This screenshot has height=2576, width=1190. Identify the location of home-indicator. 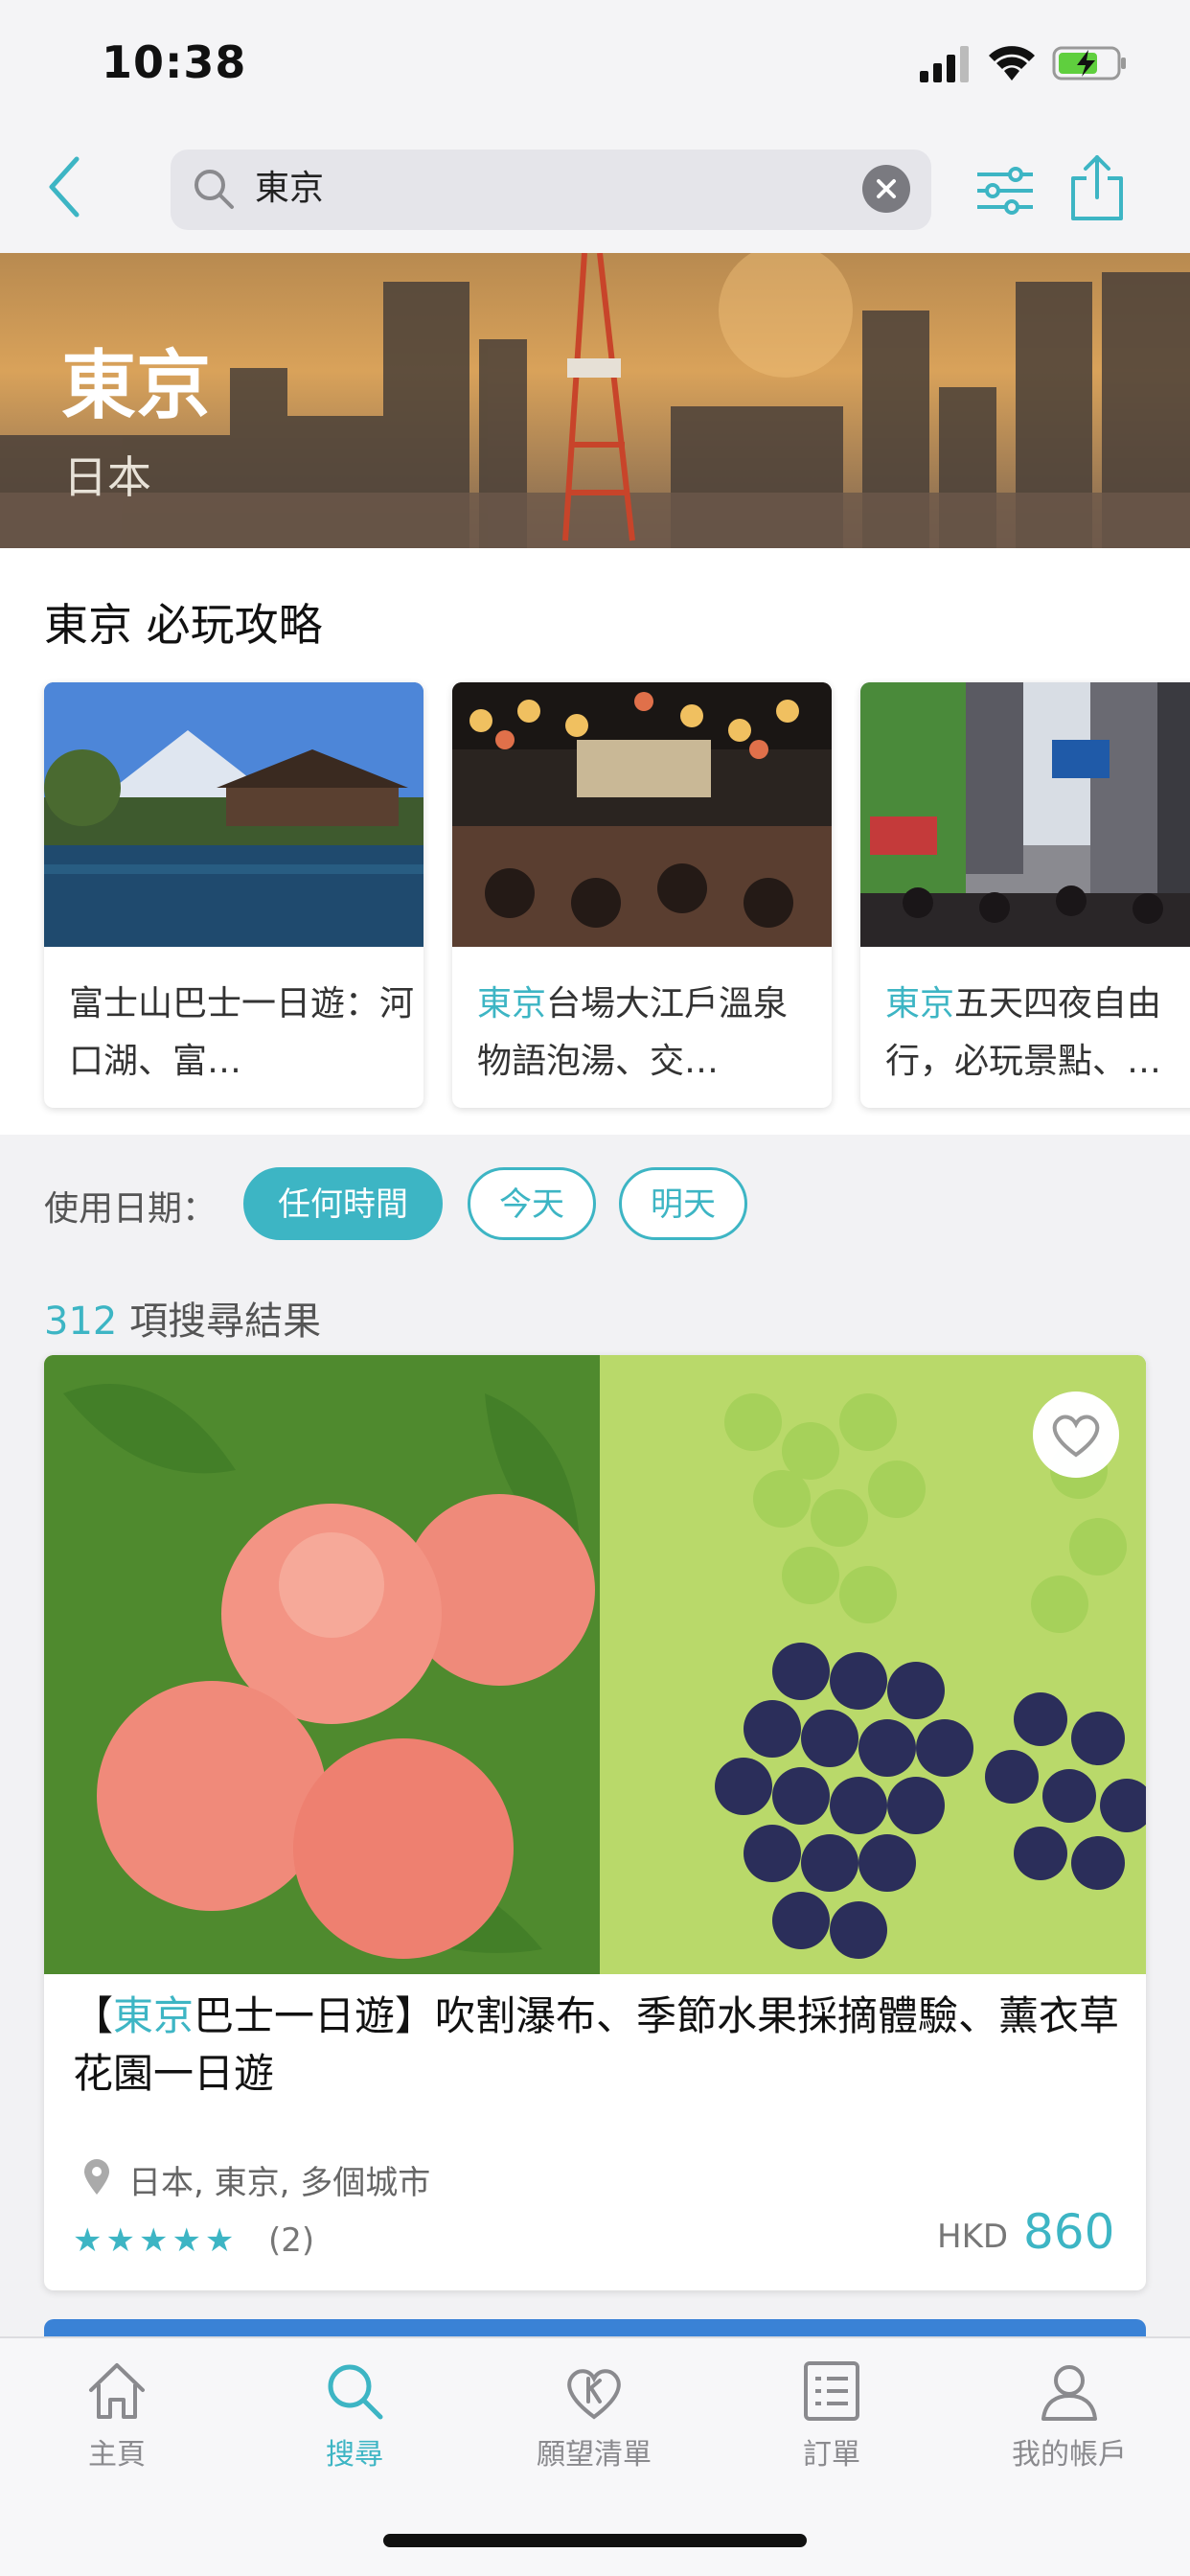
(595, 2540).